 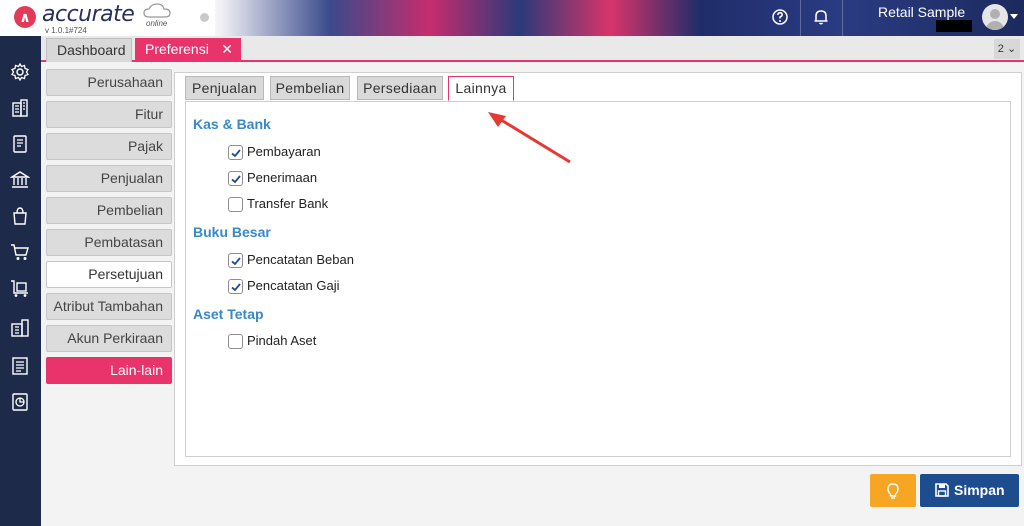 I want to click on section-aset-tetap: Aset Tetap, so click(x=228, y=314).